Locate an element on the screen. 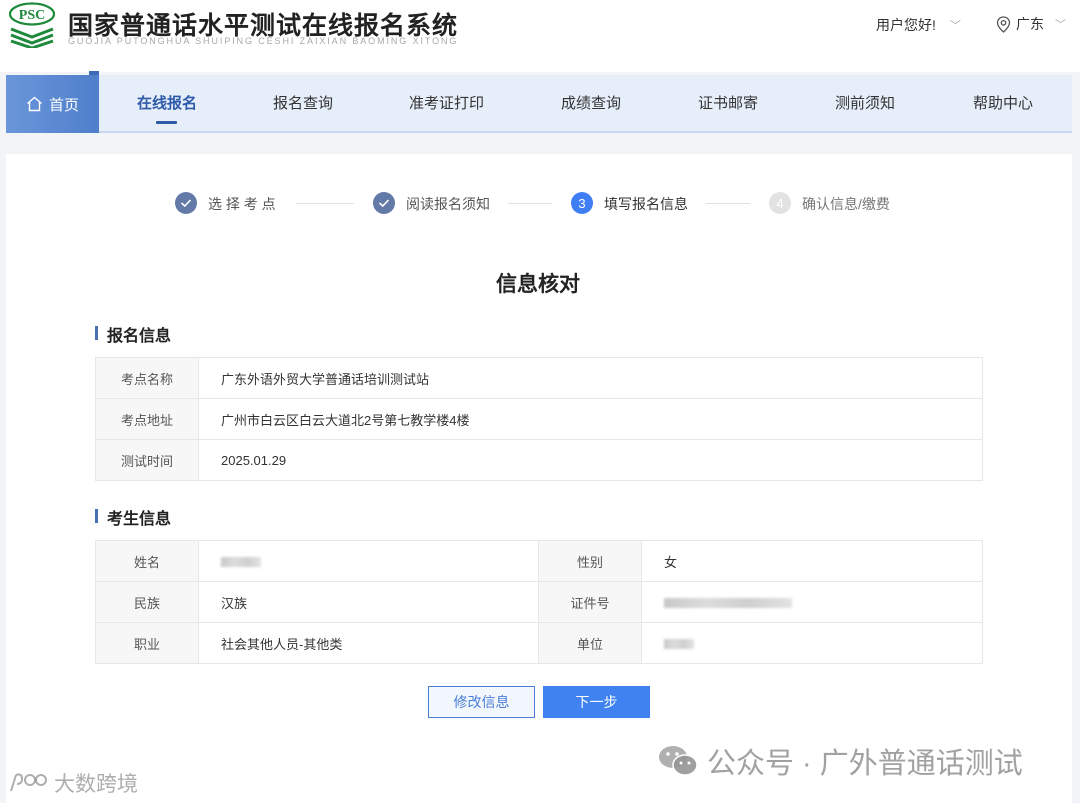 This screenshot has height=803, width=1080. exam-site-address-label: 考点地址 is located at coordinates (147, 419).